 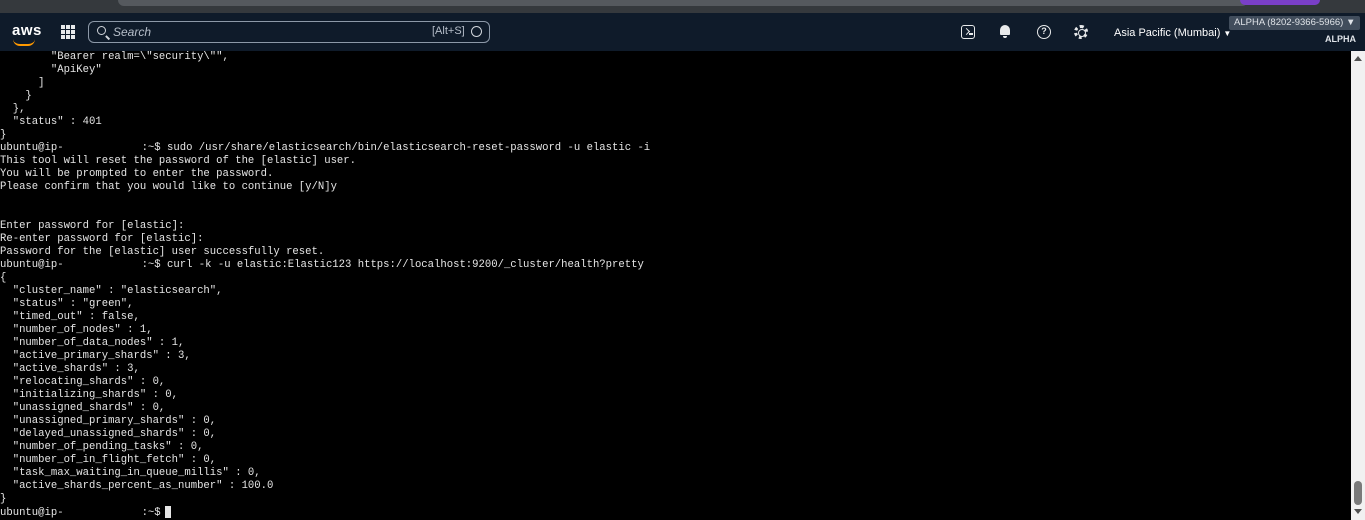 What do you see at coordinates (325, 460) in the screenshot?
I see `terminal-line: "number_of_in_flight_fetch" : 0,` at bounding box center [325, 460].